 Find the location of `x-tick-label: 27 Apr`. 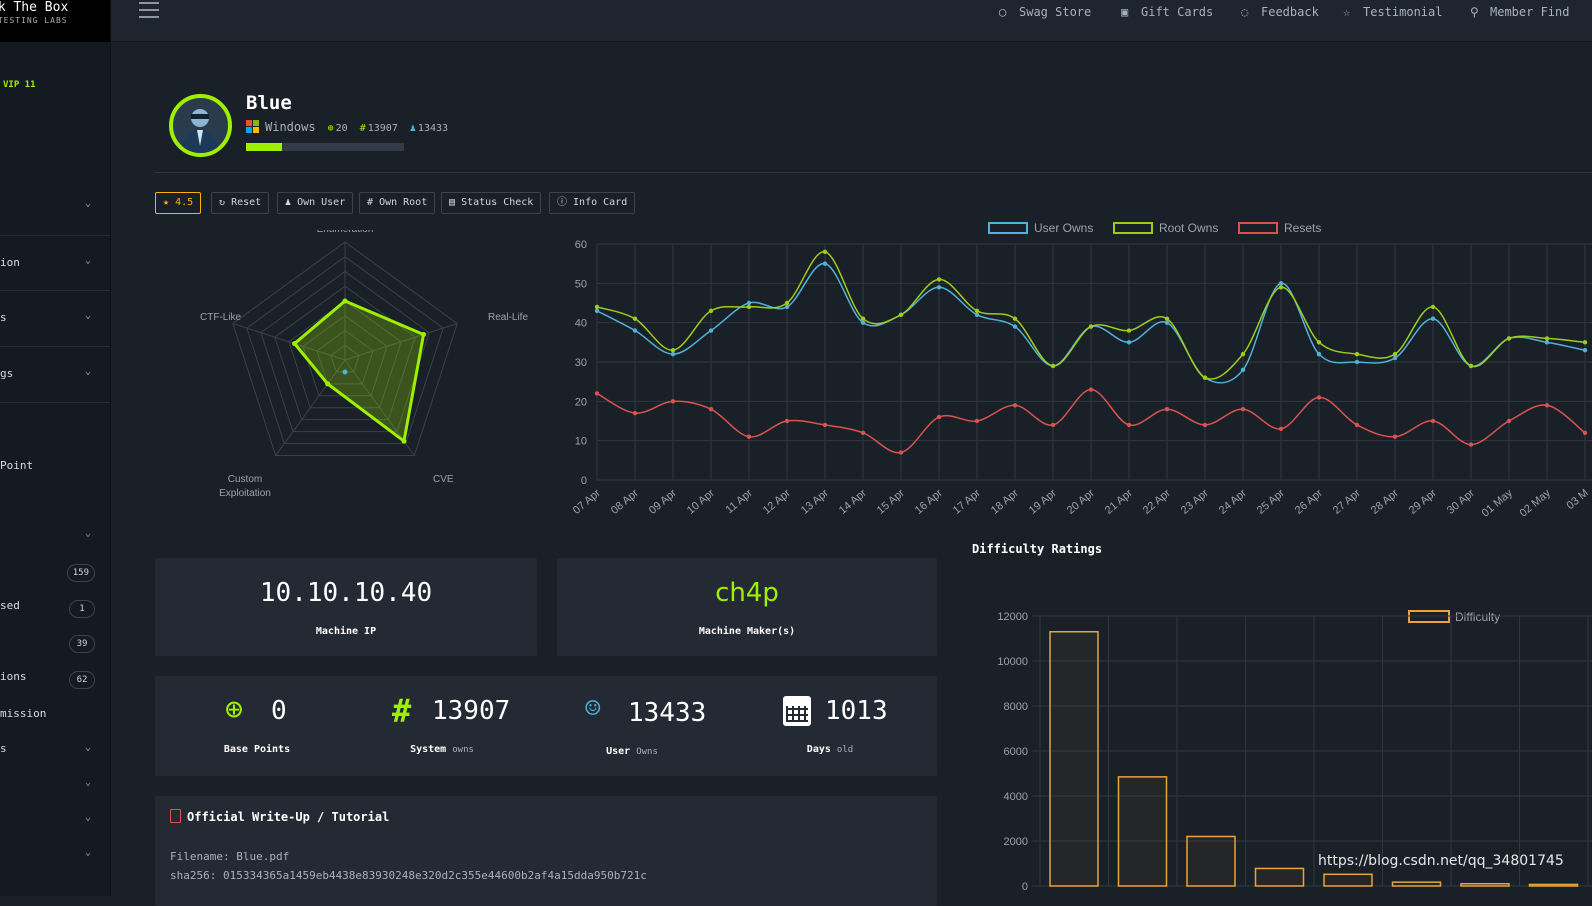

x-tick-label: 27 Apr is located at coordinates (1347, 502).